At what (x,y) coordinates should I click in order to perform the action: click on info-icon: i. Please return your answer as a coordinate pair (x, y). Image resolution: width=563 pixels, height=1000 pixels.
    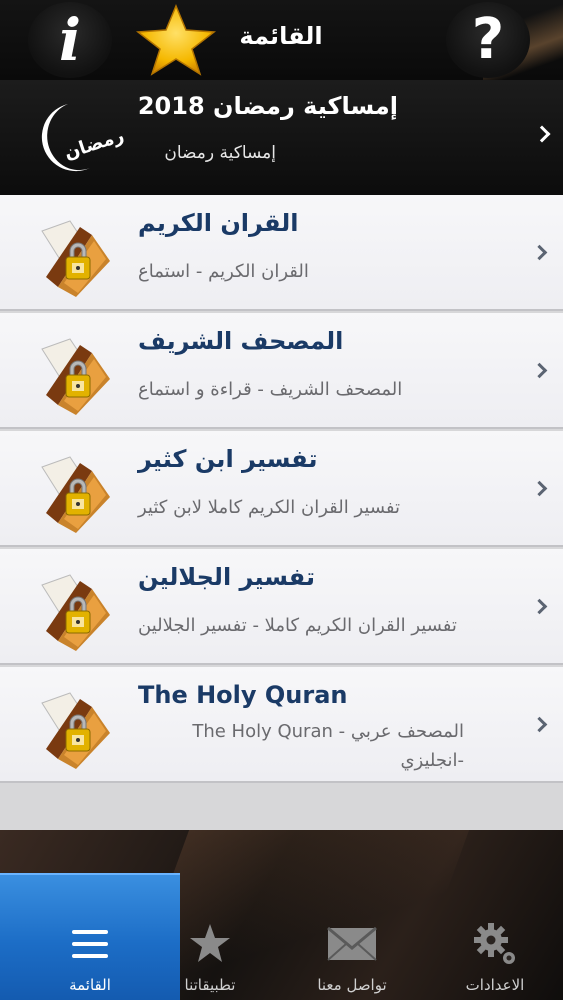
    Looking at the image, I should click on (70, 40).